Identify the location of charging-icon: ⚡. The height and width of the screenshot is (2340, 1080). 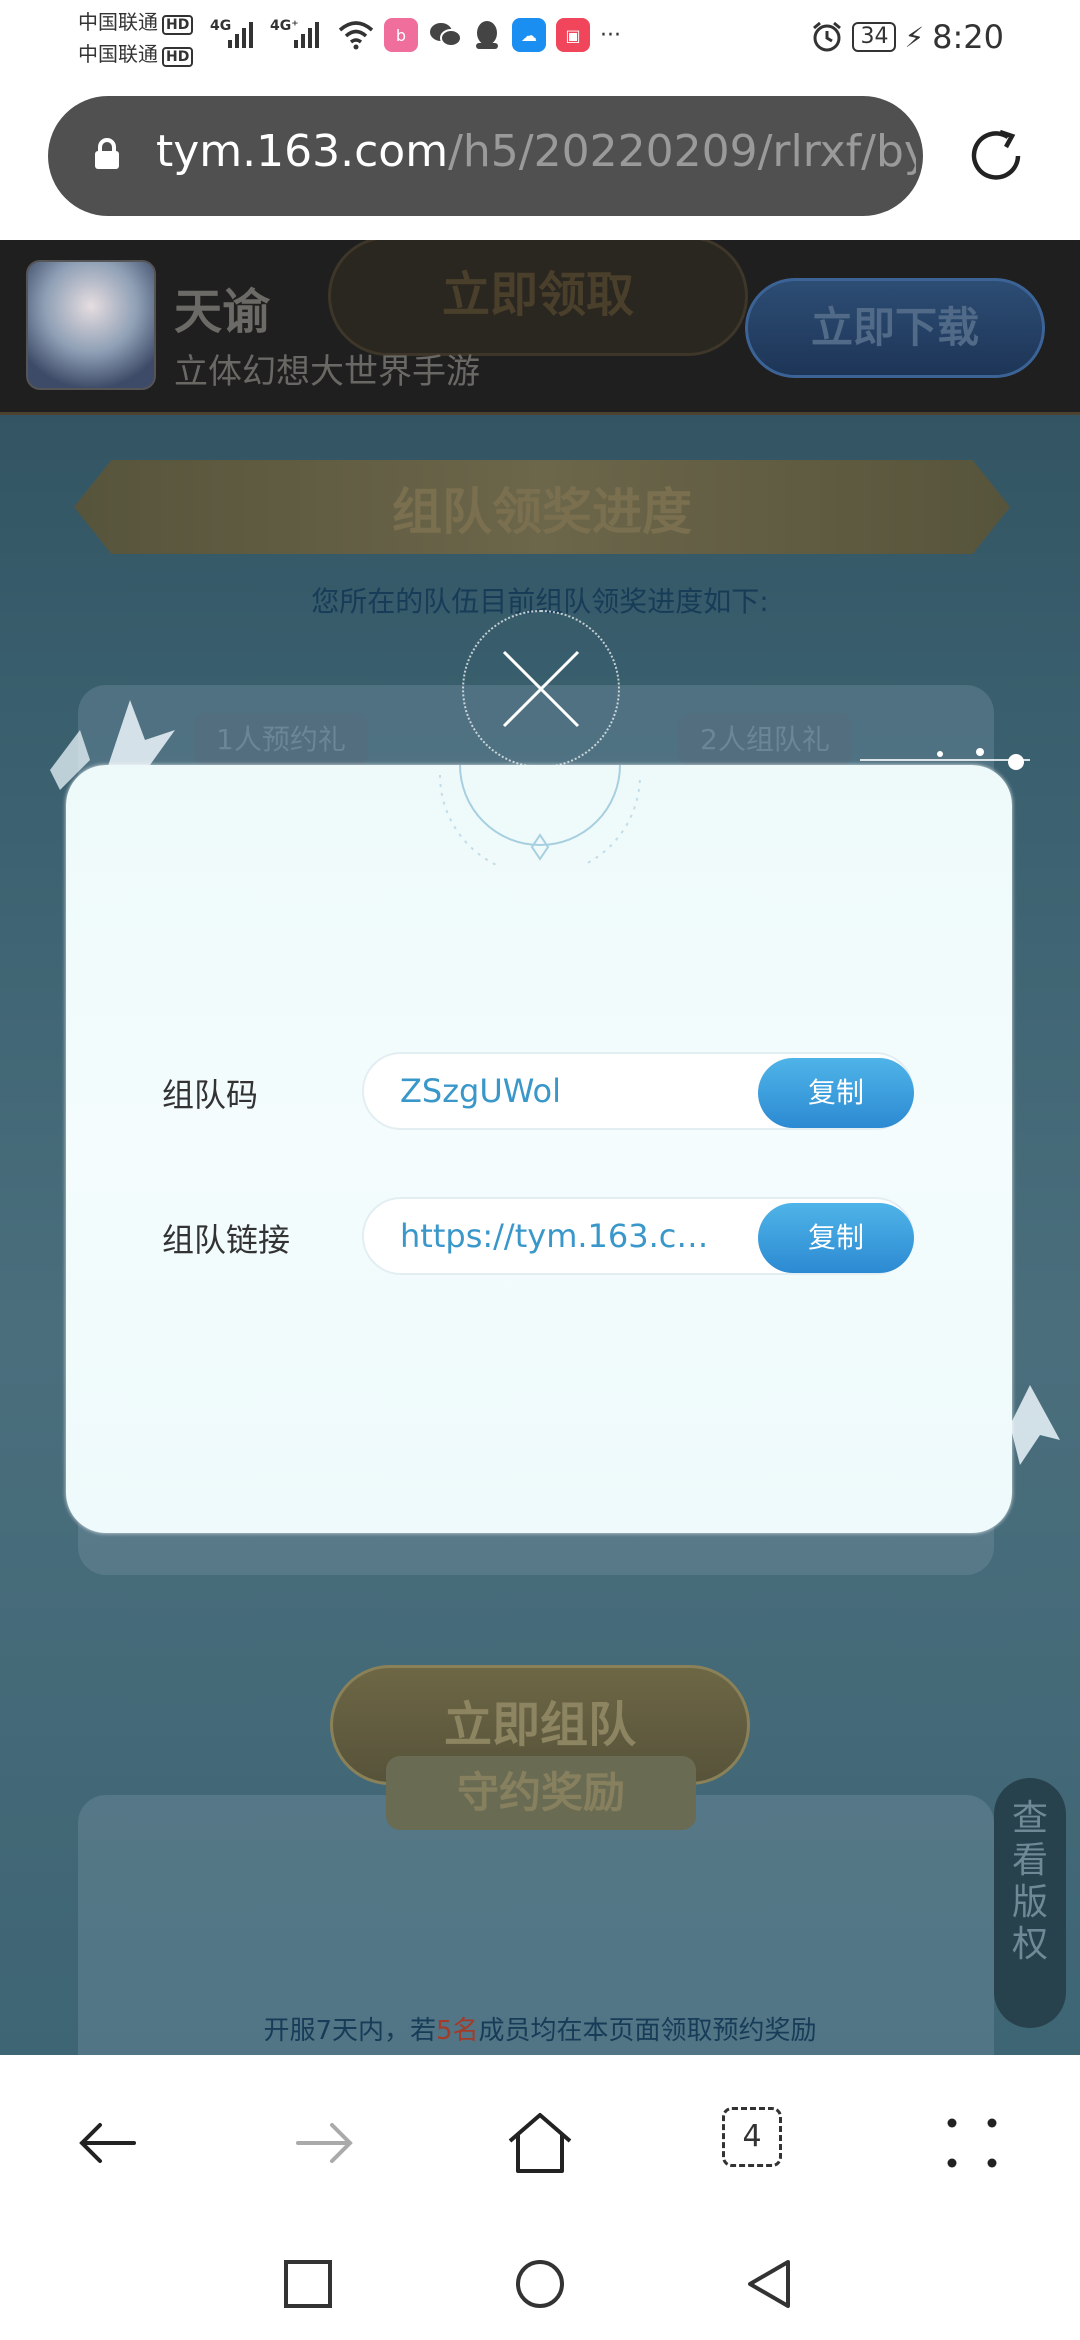
(914, 37).